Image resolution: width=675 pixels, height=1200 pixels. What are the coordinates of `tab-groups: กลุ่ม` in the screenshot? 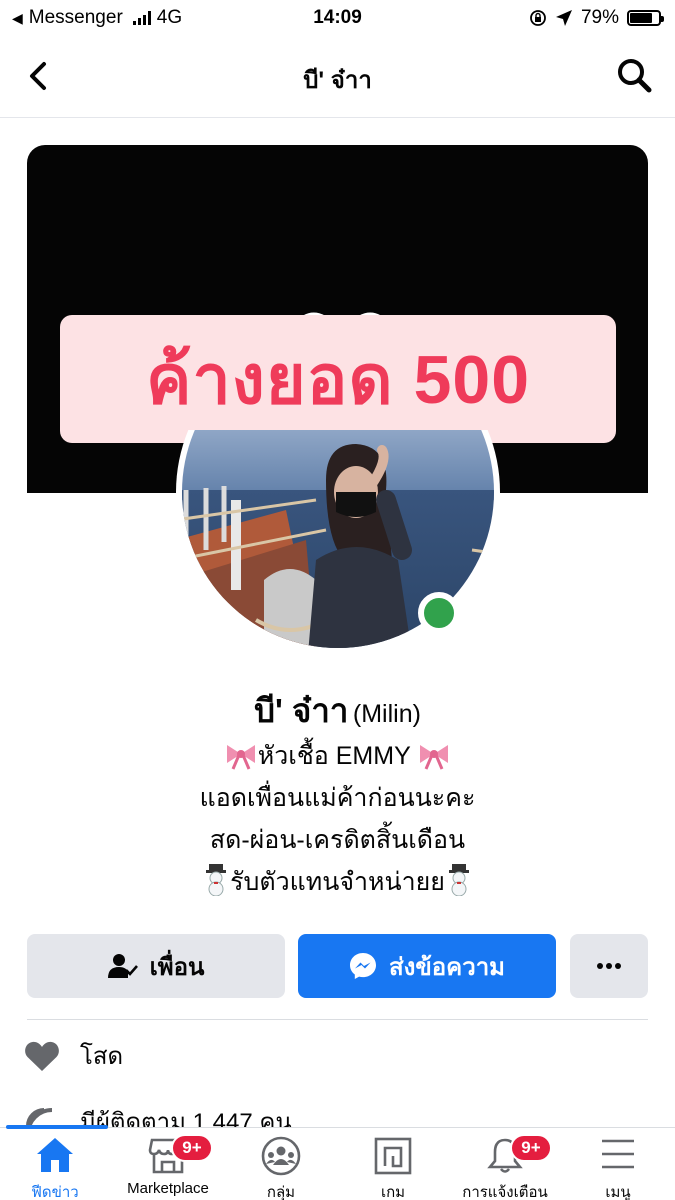 It's located at (281, 1164).